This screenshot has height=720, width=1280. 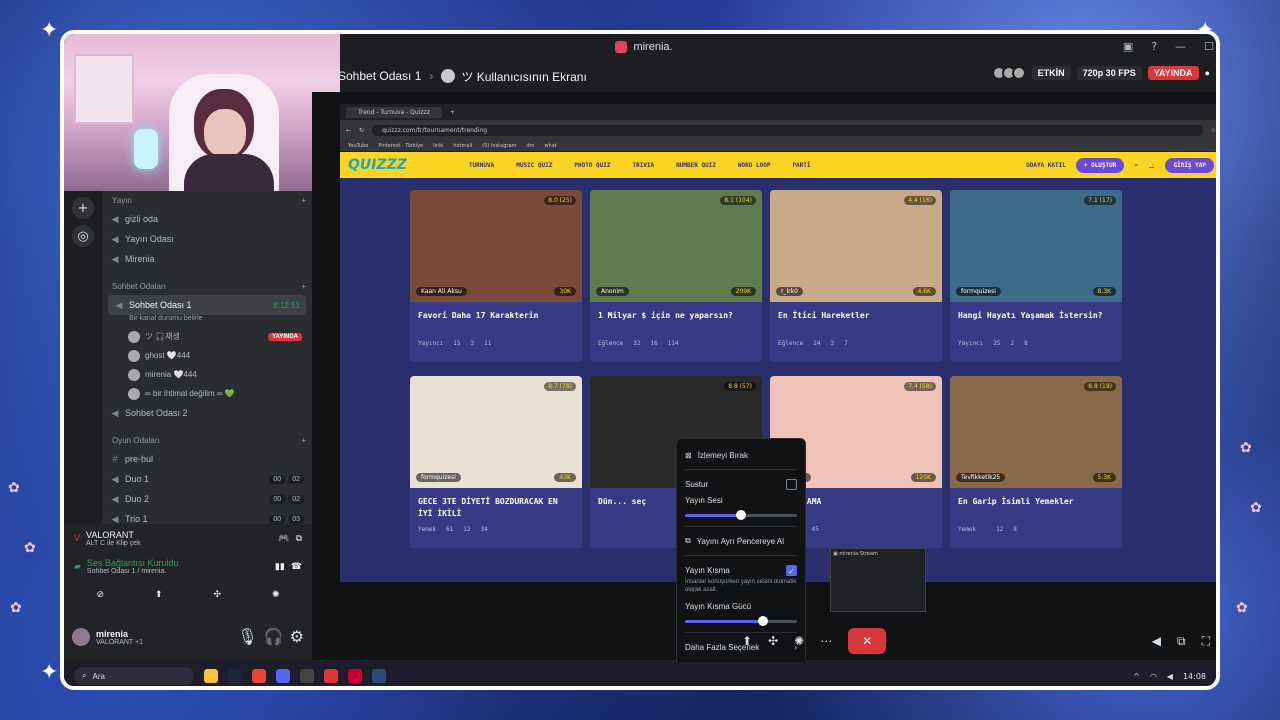 What do you see at coordinates (358, 146) in the screenshot?
I see `bookmark-item: YouTube` at bounding box center [358, 146].